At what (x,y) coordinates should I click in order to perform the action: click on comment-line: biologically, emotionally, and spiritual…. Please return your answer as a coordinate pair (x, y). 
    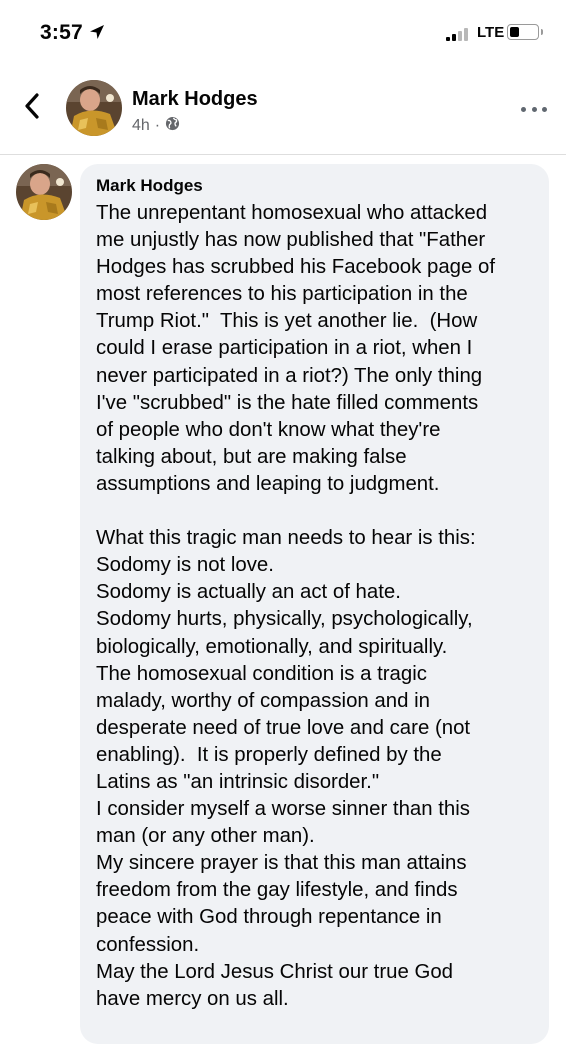
    Looking at the image, I should click on (272, 646).